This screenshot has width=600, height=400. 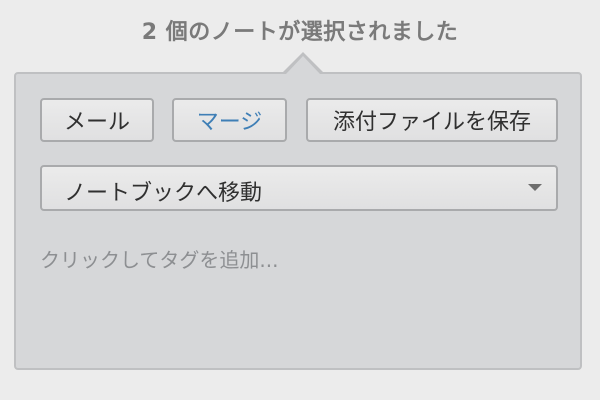 What do you see at coordinates (432, 120) in the screenshot?
I see `save-attachments-button: 添付ファイルを保存` at bounding box center [432, 120].